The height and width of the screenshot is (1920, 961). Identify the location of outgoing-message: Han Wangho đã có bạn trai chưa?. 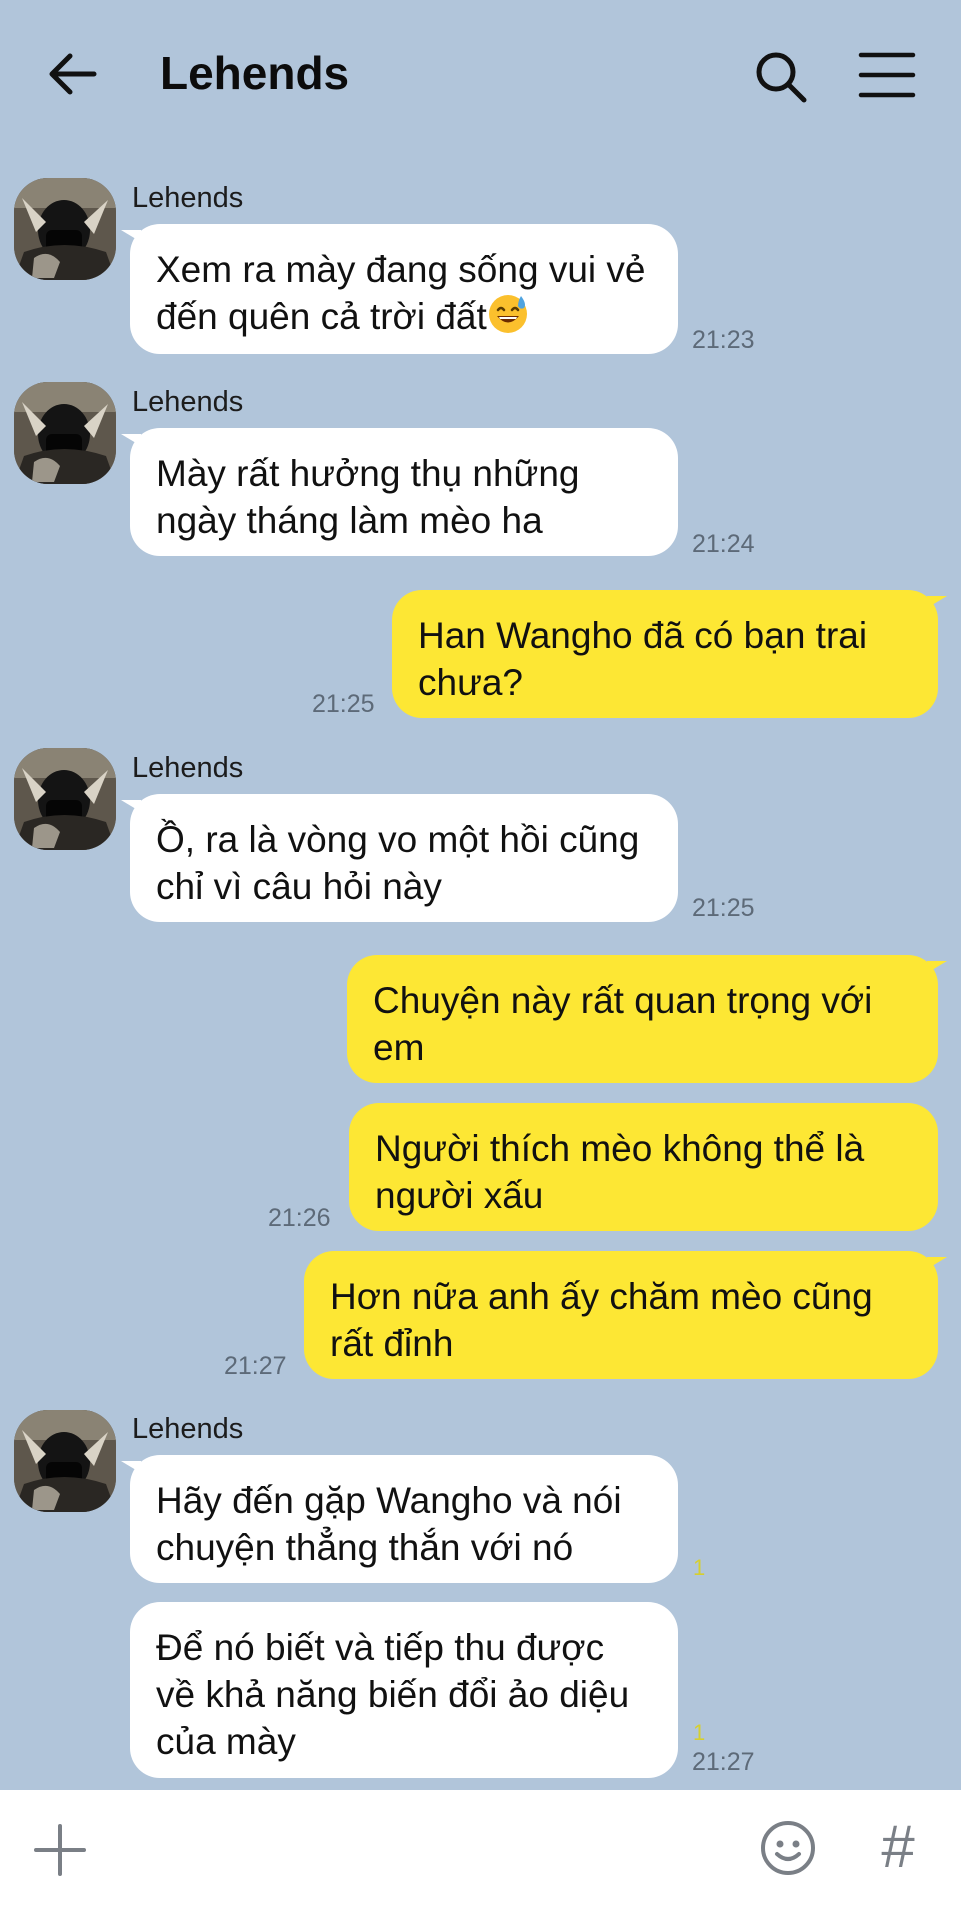
(669, 654).